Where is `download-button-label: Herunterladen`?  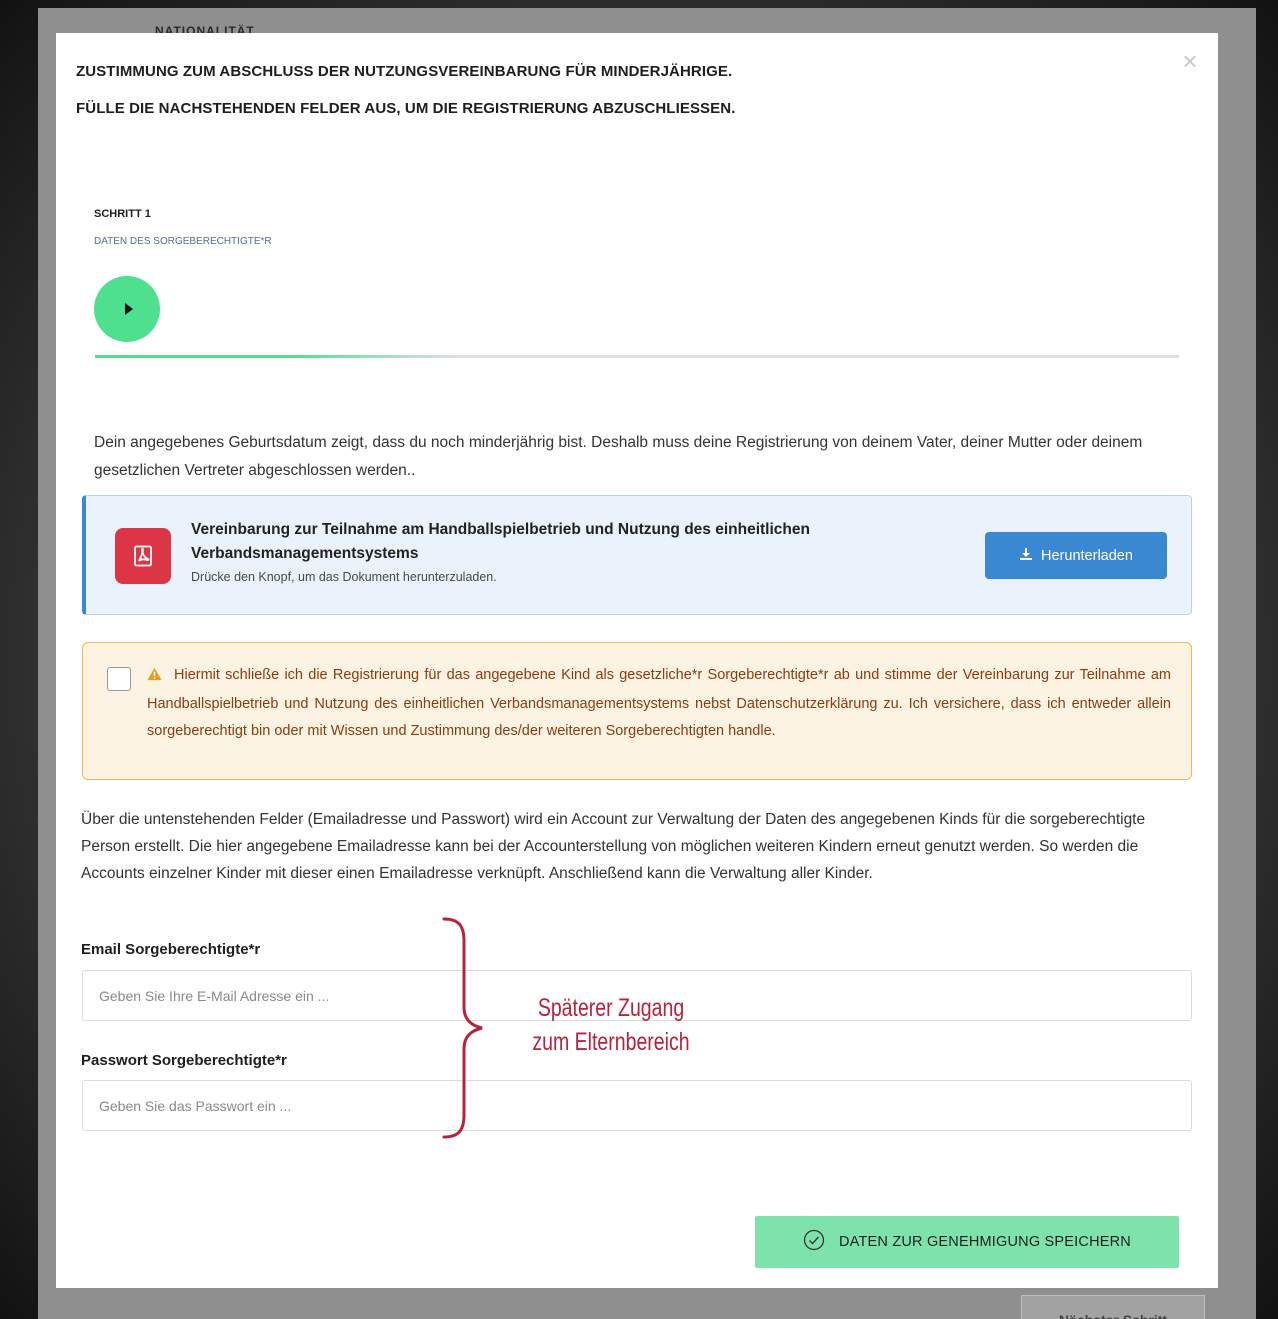 download-button-label: Herunterladen is located at coordinates (1087, 555).